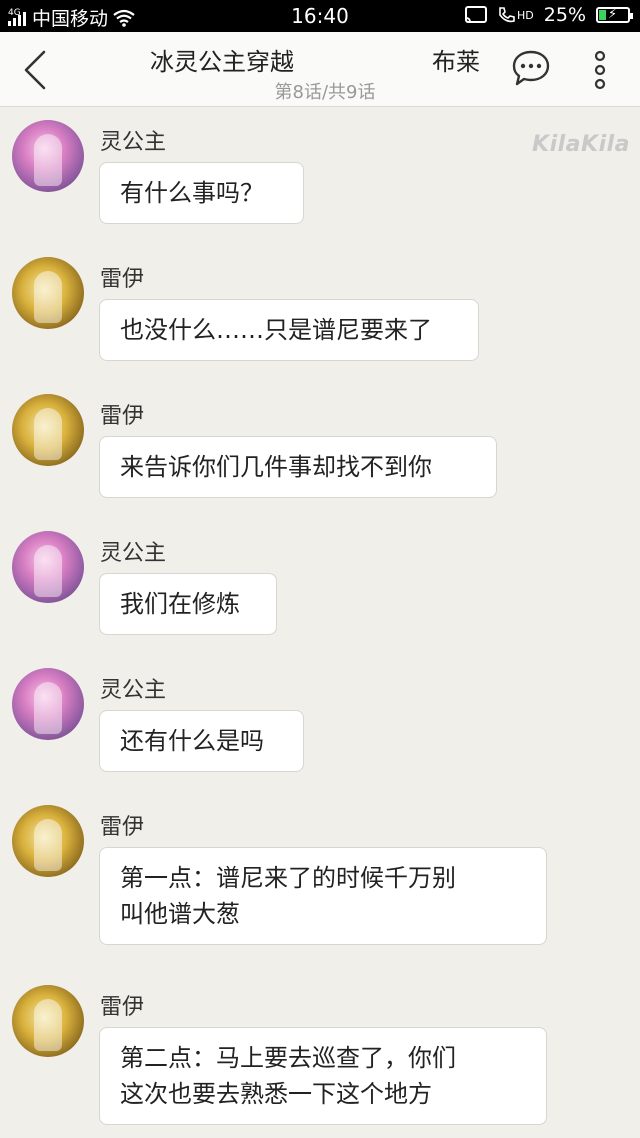 The width and height of the screenshot is (640, 1138). What do you see at coordinates (323, 896) in the screenshot?
I see `message-bubble: 第一点：谱尼来了的时候千万别 叫他谱大葱` at bounding box center [323, 896].